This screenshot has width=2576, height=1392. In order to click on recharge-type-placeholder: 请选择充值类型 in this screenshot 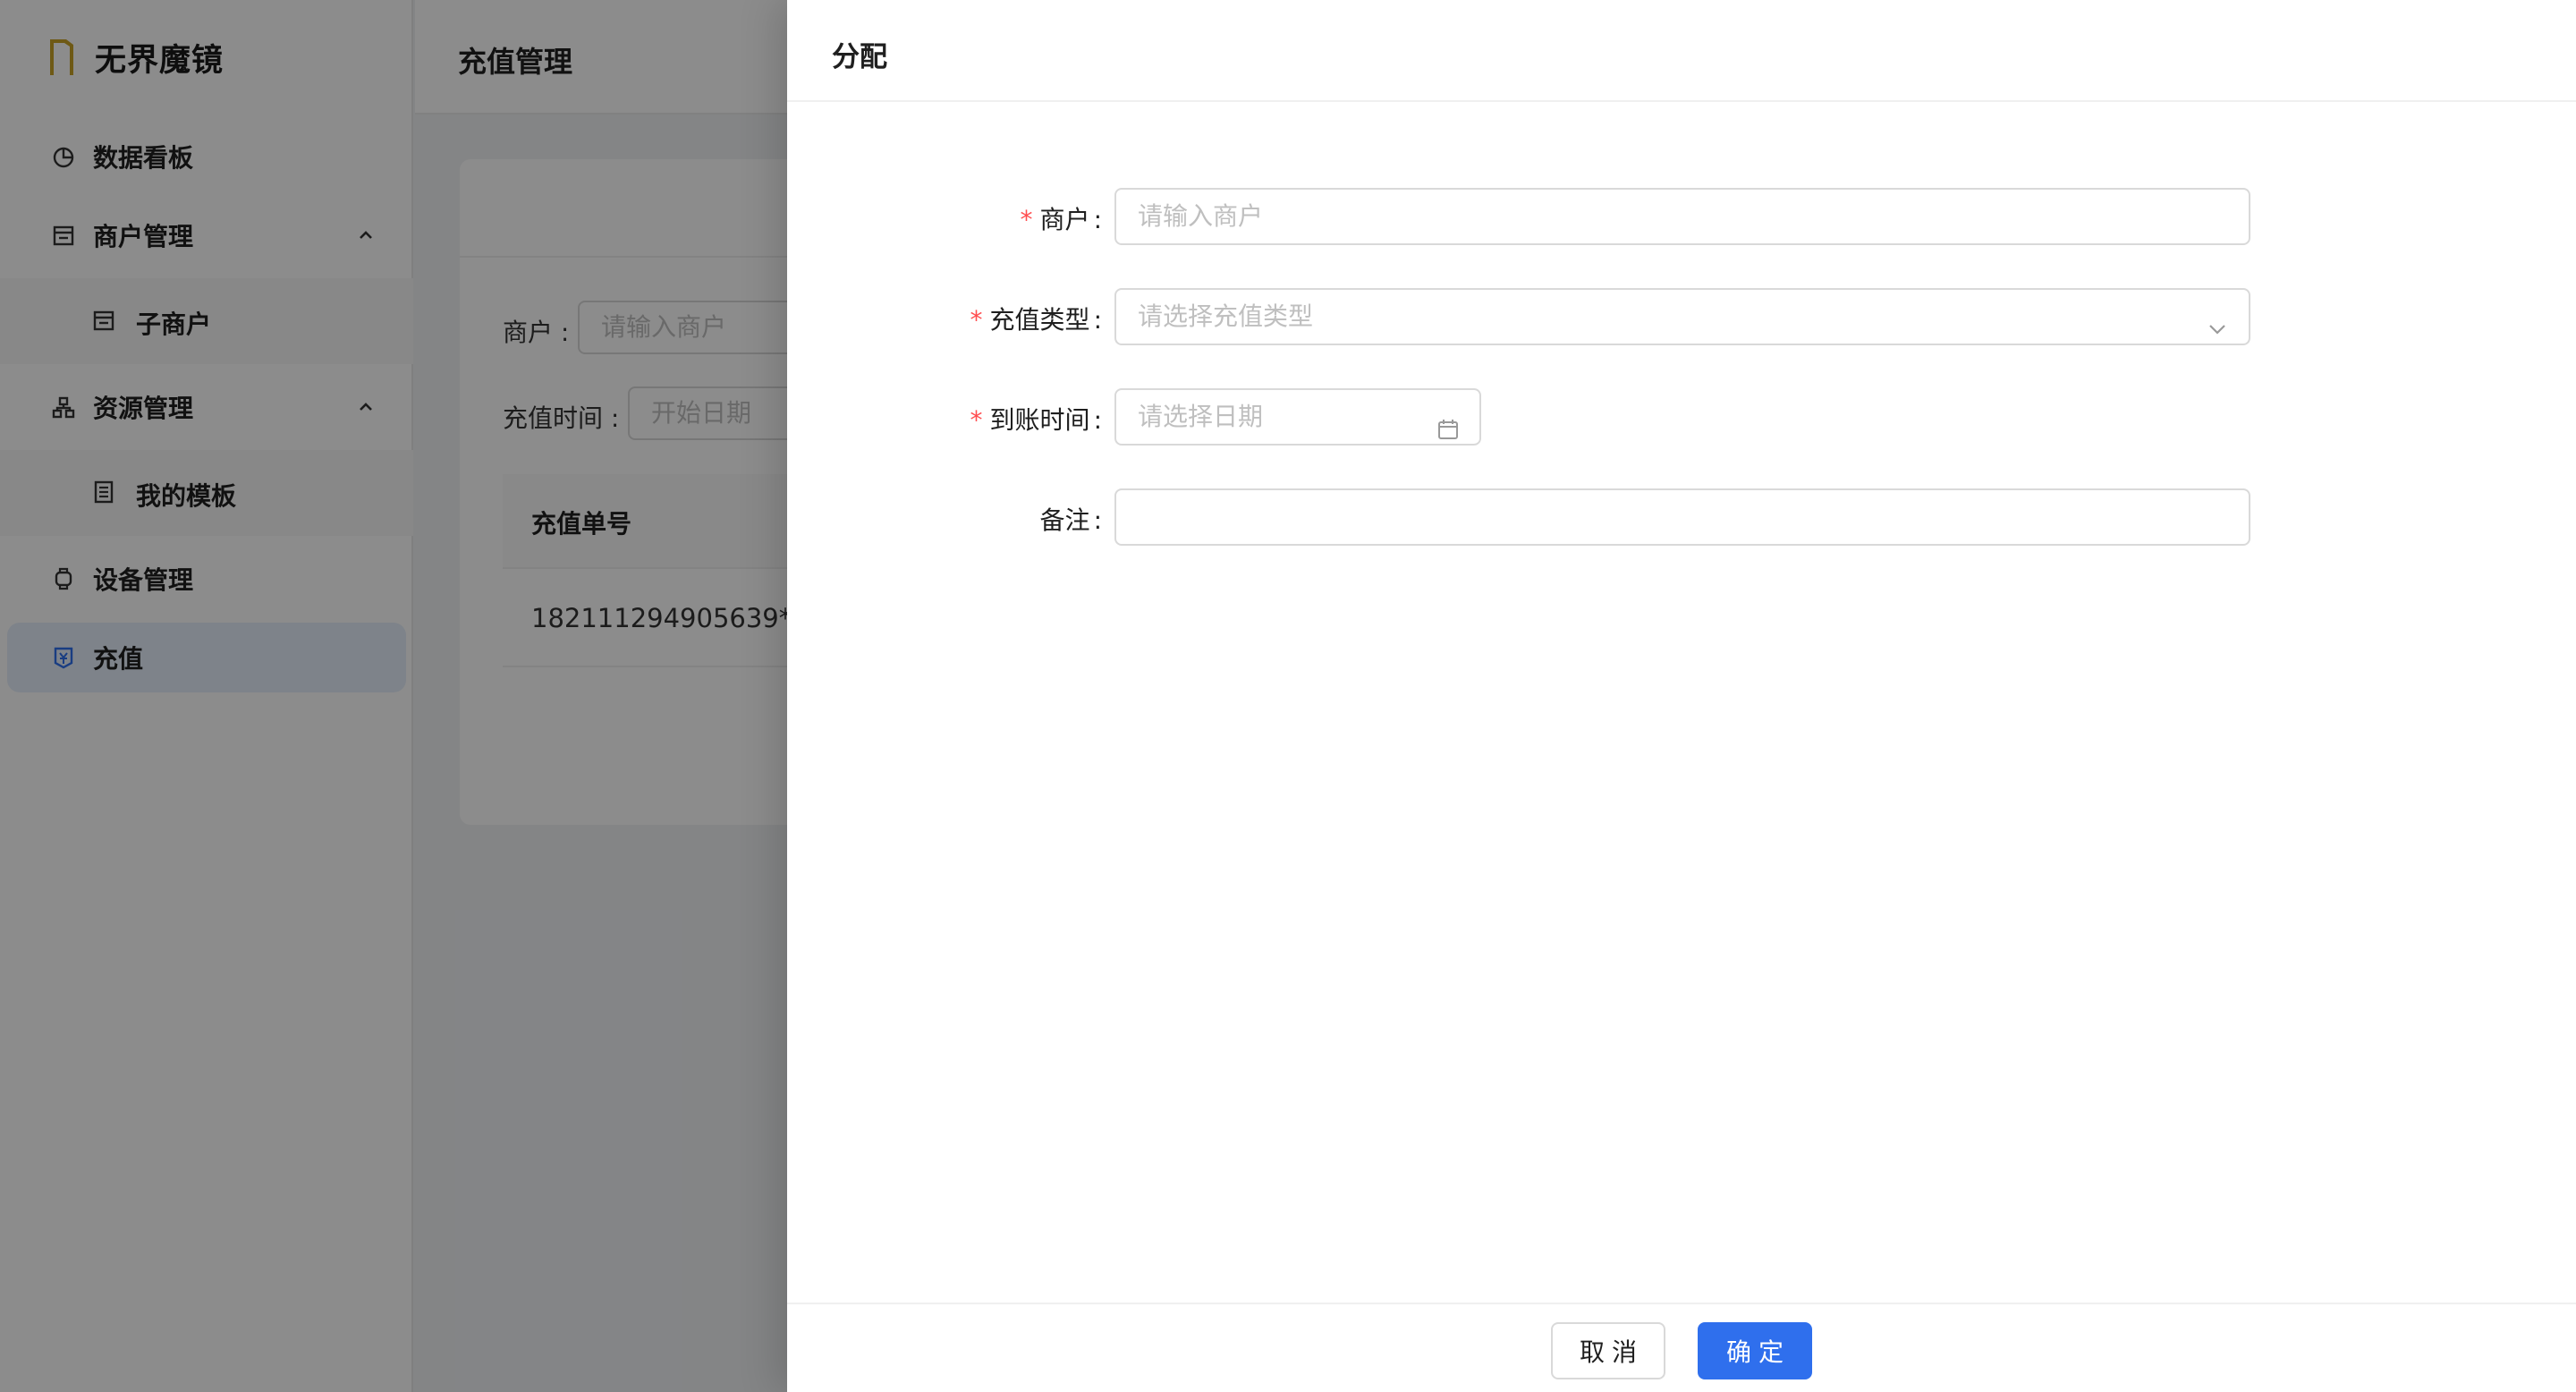, I will do `click(1226, 316)`.